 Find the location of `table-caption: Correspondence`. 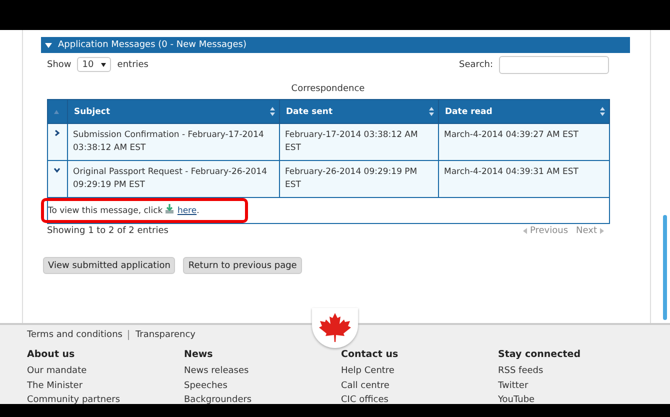

table-caption: Correspondence is located at coordinates (328, 89).